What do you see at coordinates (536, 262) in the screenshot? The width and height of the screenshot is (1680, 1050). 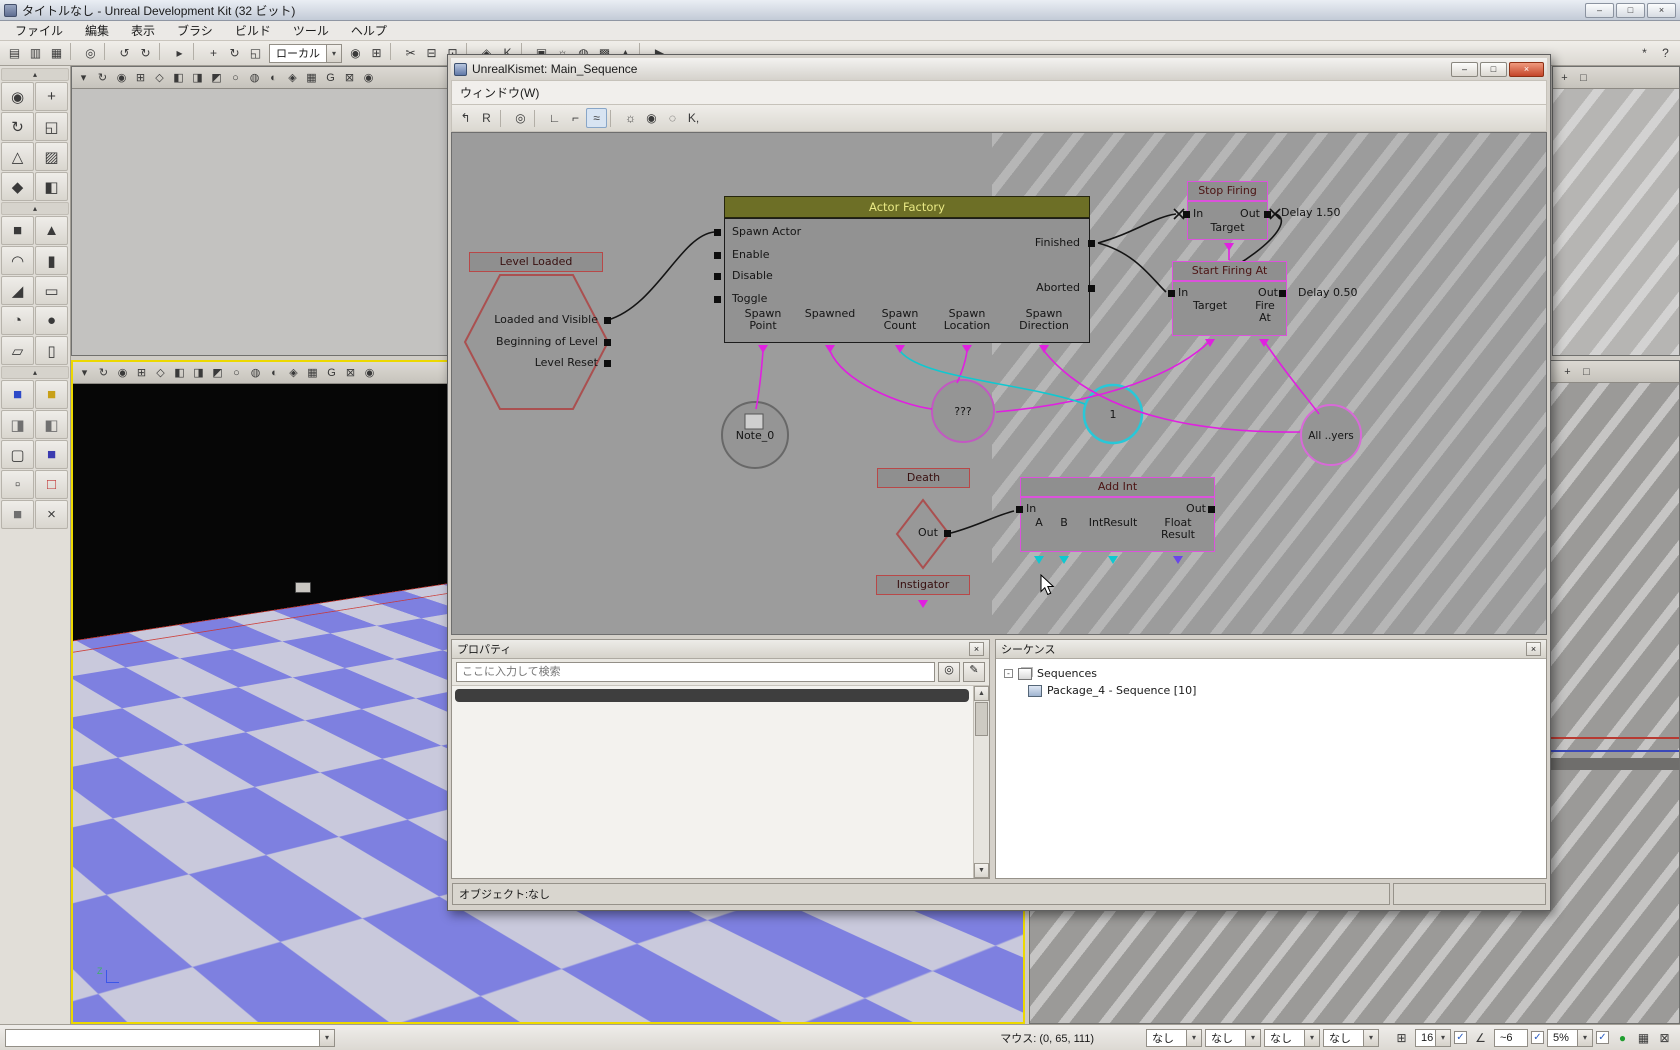 I see `node-level-loaded-title: Level Loaded` at bounding box center [536, 262].